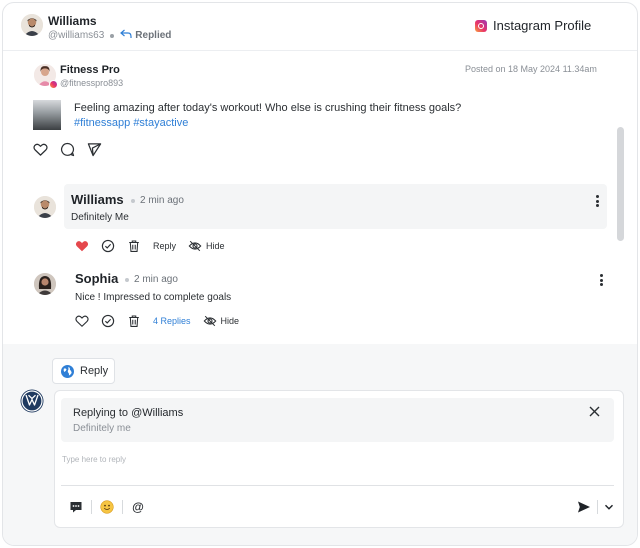 This screenshot has width=640, height=548. Describe the element at coordinates (337, 420) in the screenshot. I see `replying-to-box` at that location.